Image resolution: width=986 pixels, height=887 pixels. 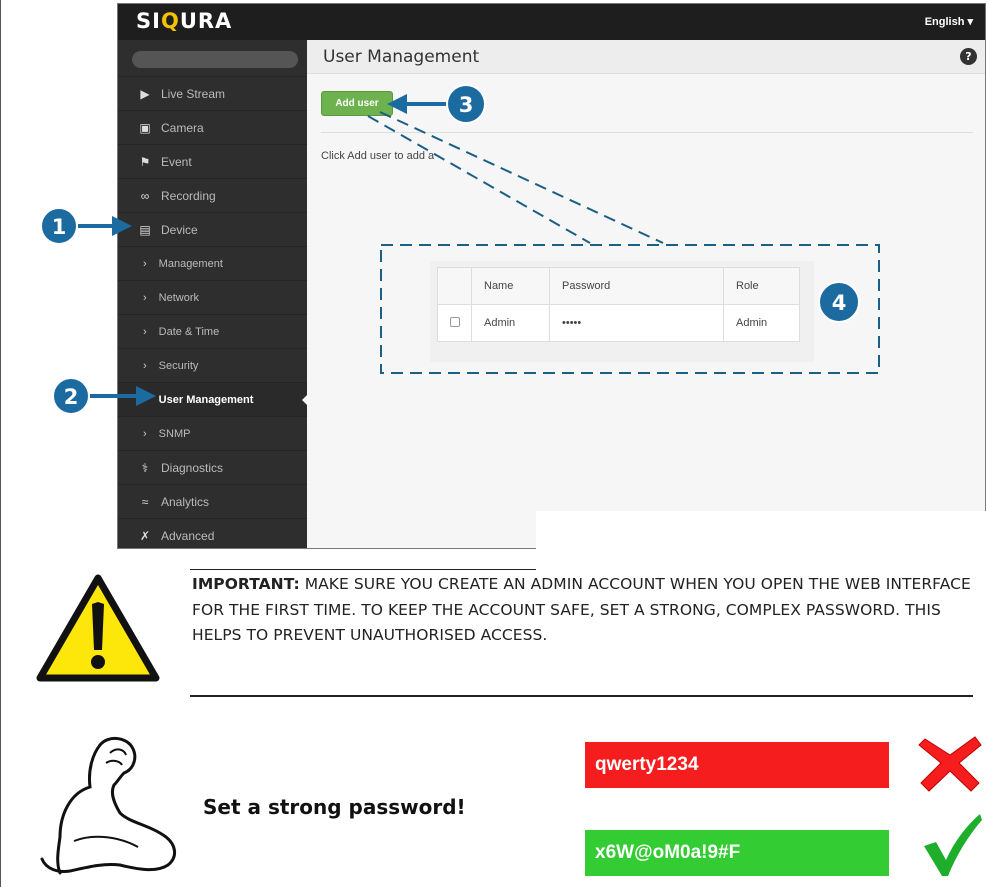 I want to click on sidebar-item-label: Camera, so click(x=182, y=127).